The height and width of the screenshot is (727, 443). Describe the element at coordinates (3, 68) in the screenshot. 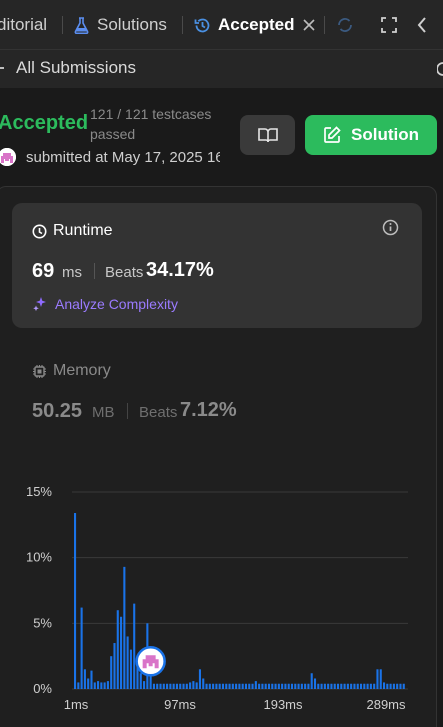

I see `arrow-left-icon` at that location.